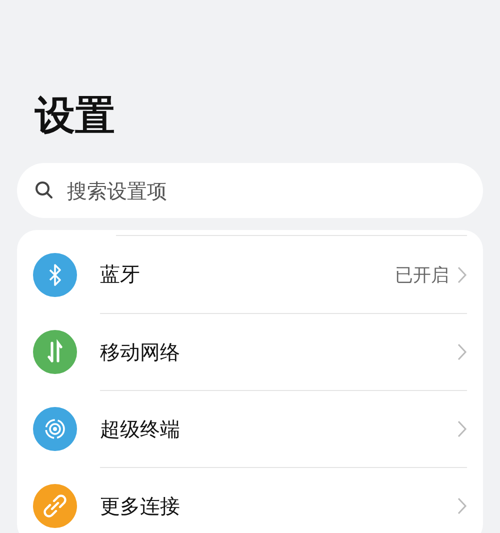 Image resolution: width=500 pixels, height=533 pixels. I want to click on search-field: 搜索设置项, so click(250, 190).